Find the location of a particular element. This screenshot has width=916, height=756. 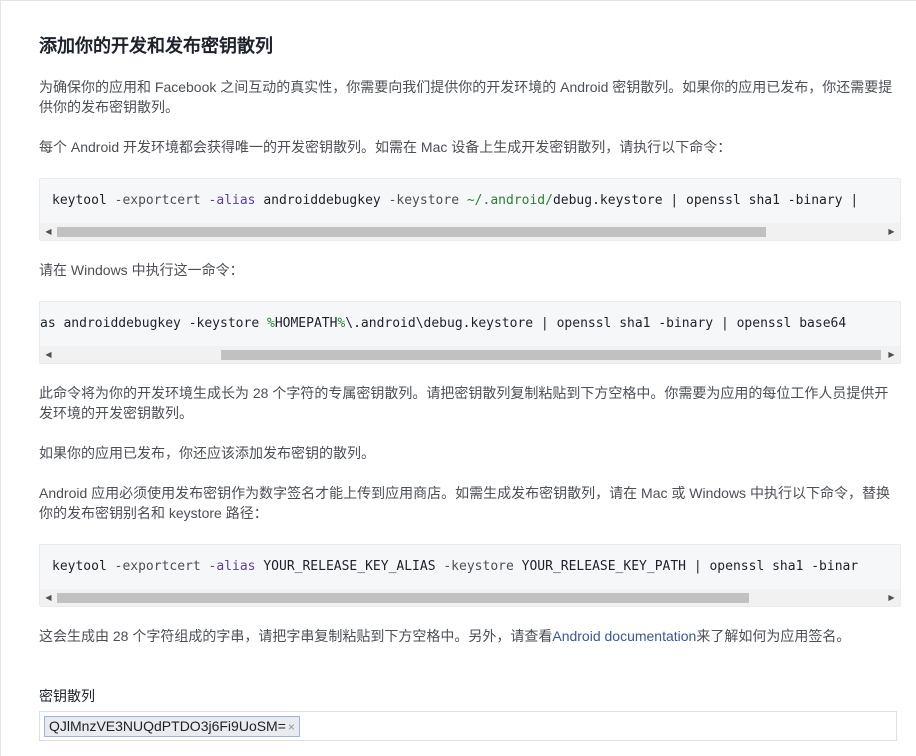

windows-command-scrollbar: ◀ ▶ is located at coordinates (470, 354).